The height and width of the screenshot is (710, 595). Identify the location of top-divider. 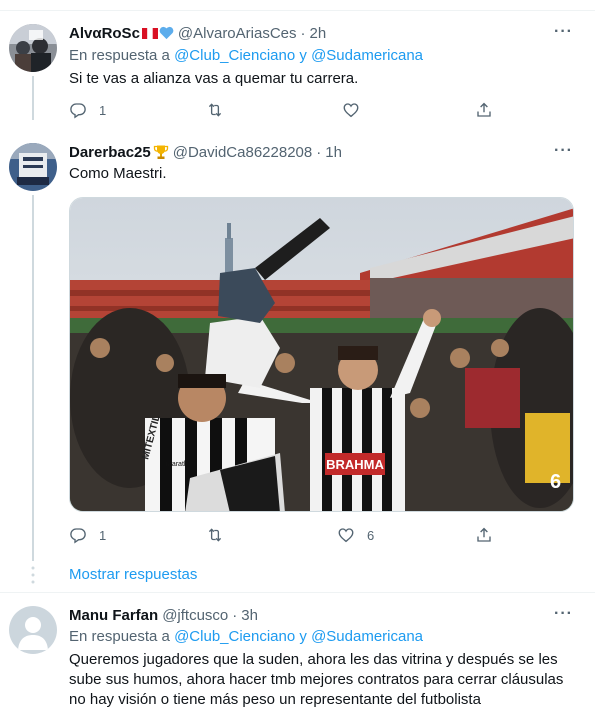
(297, 5).